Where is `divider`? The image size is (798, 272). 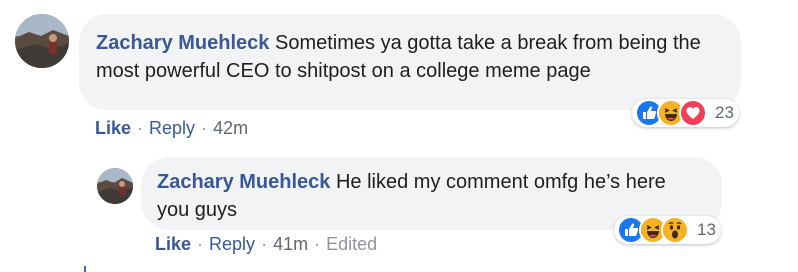 divider is located at coordinates (85, 269).